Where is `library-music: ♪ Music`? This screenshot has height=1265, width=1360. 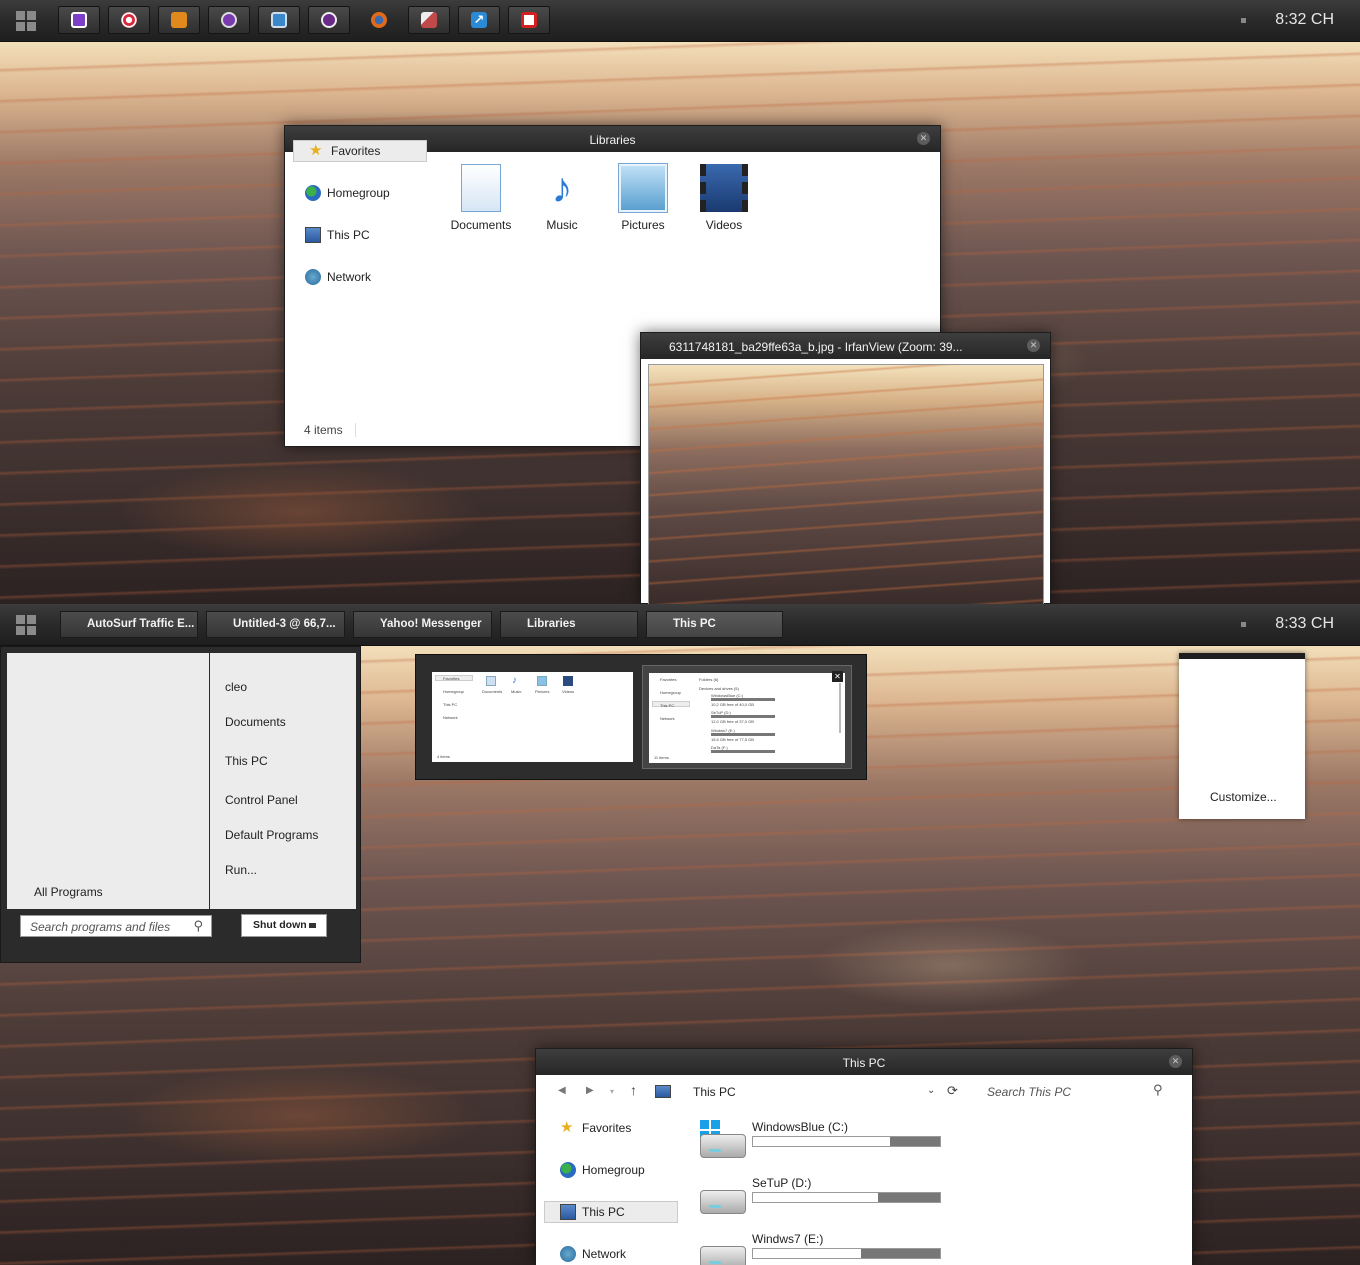 library-music: ♪ Music is located at coordinates (562, 198).